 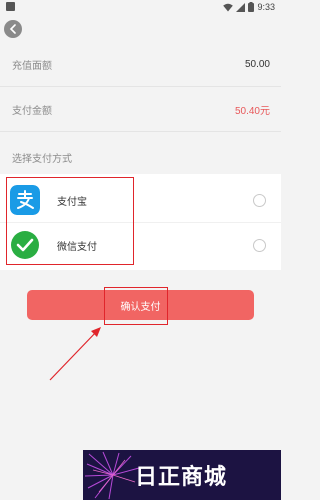 What do you see at coordinates (112, 475) in the screenshot?
I see `watermark-burst-icon` at bounding box center [112, 475].